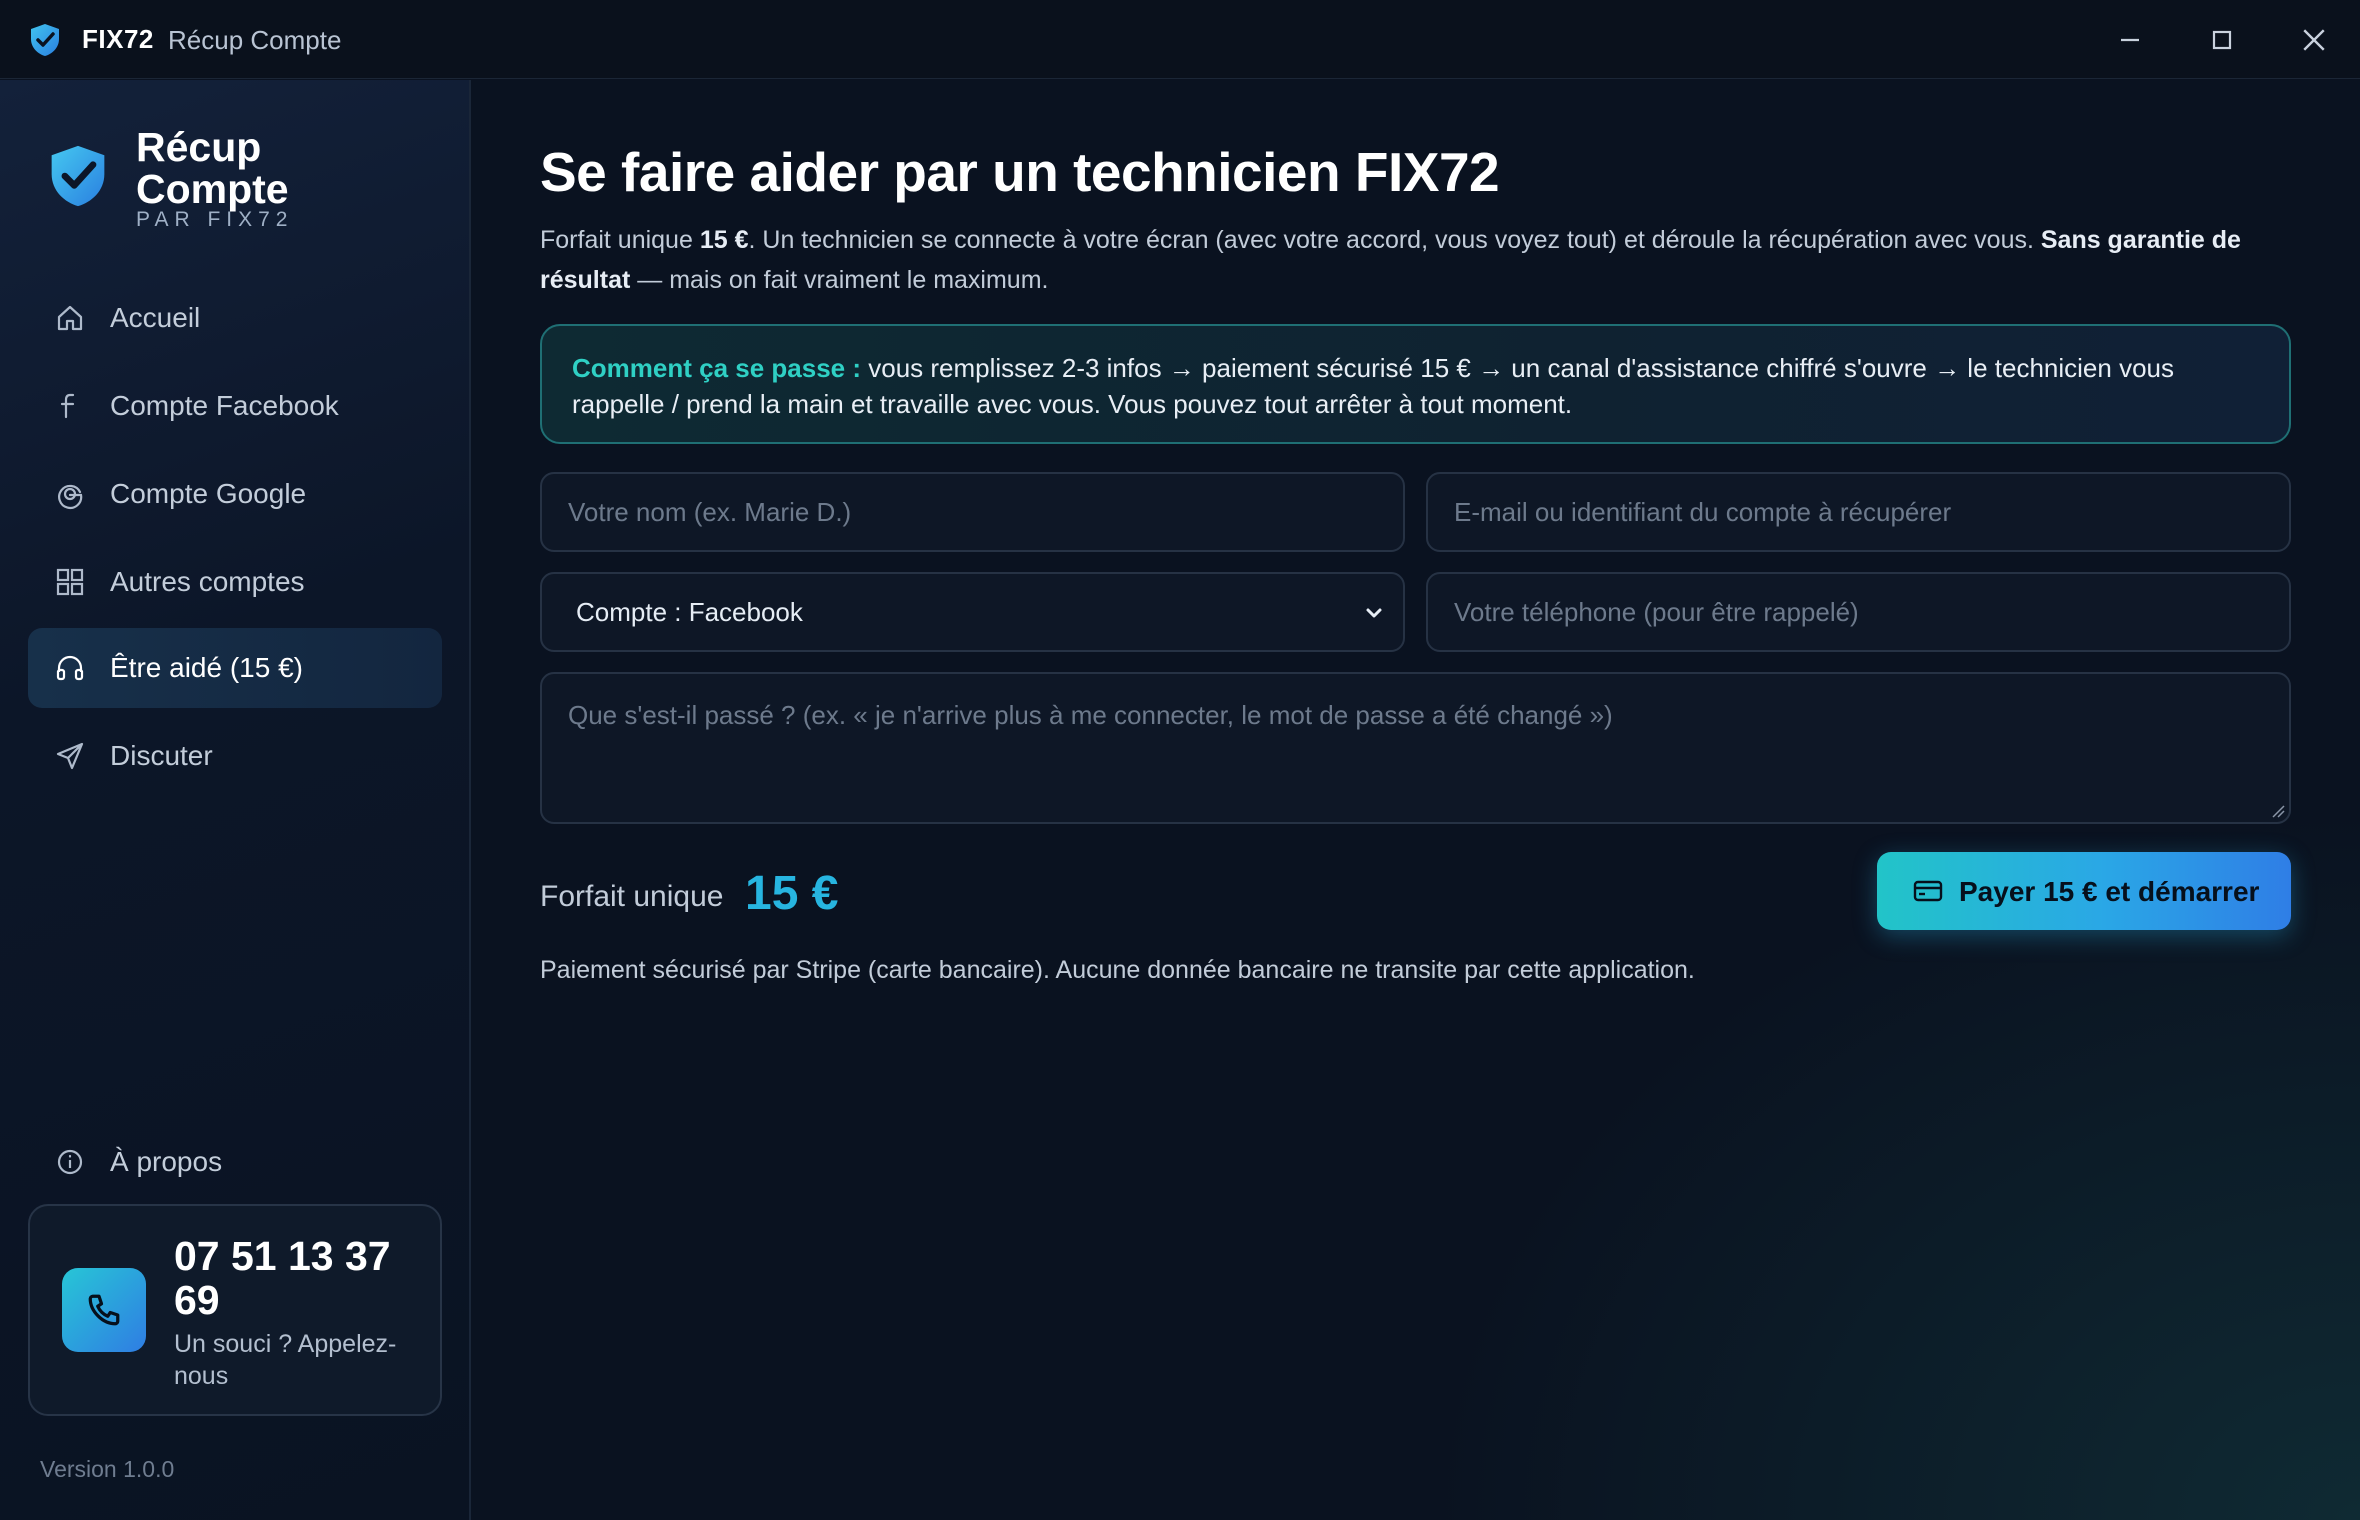  What do you see at coordinates (166, 1161) in the screenshot?
I see `sidebar-item-label: À propos` at bounding box center [166, 1161].